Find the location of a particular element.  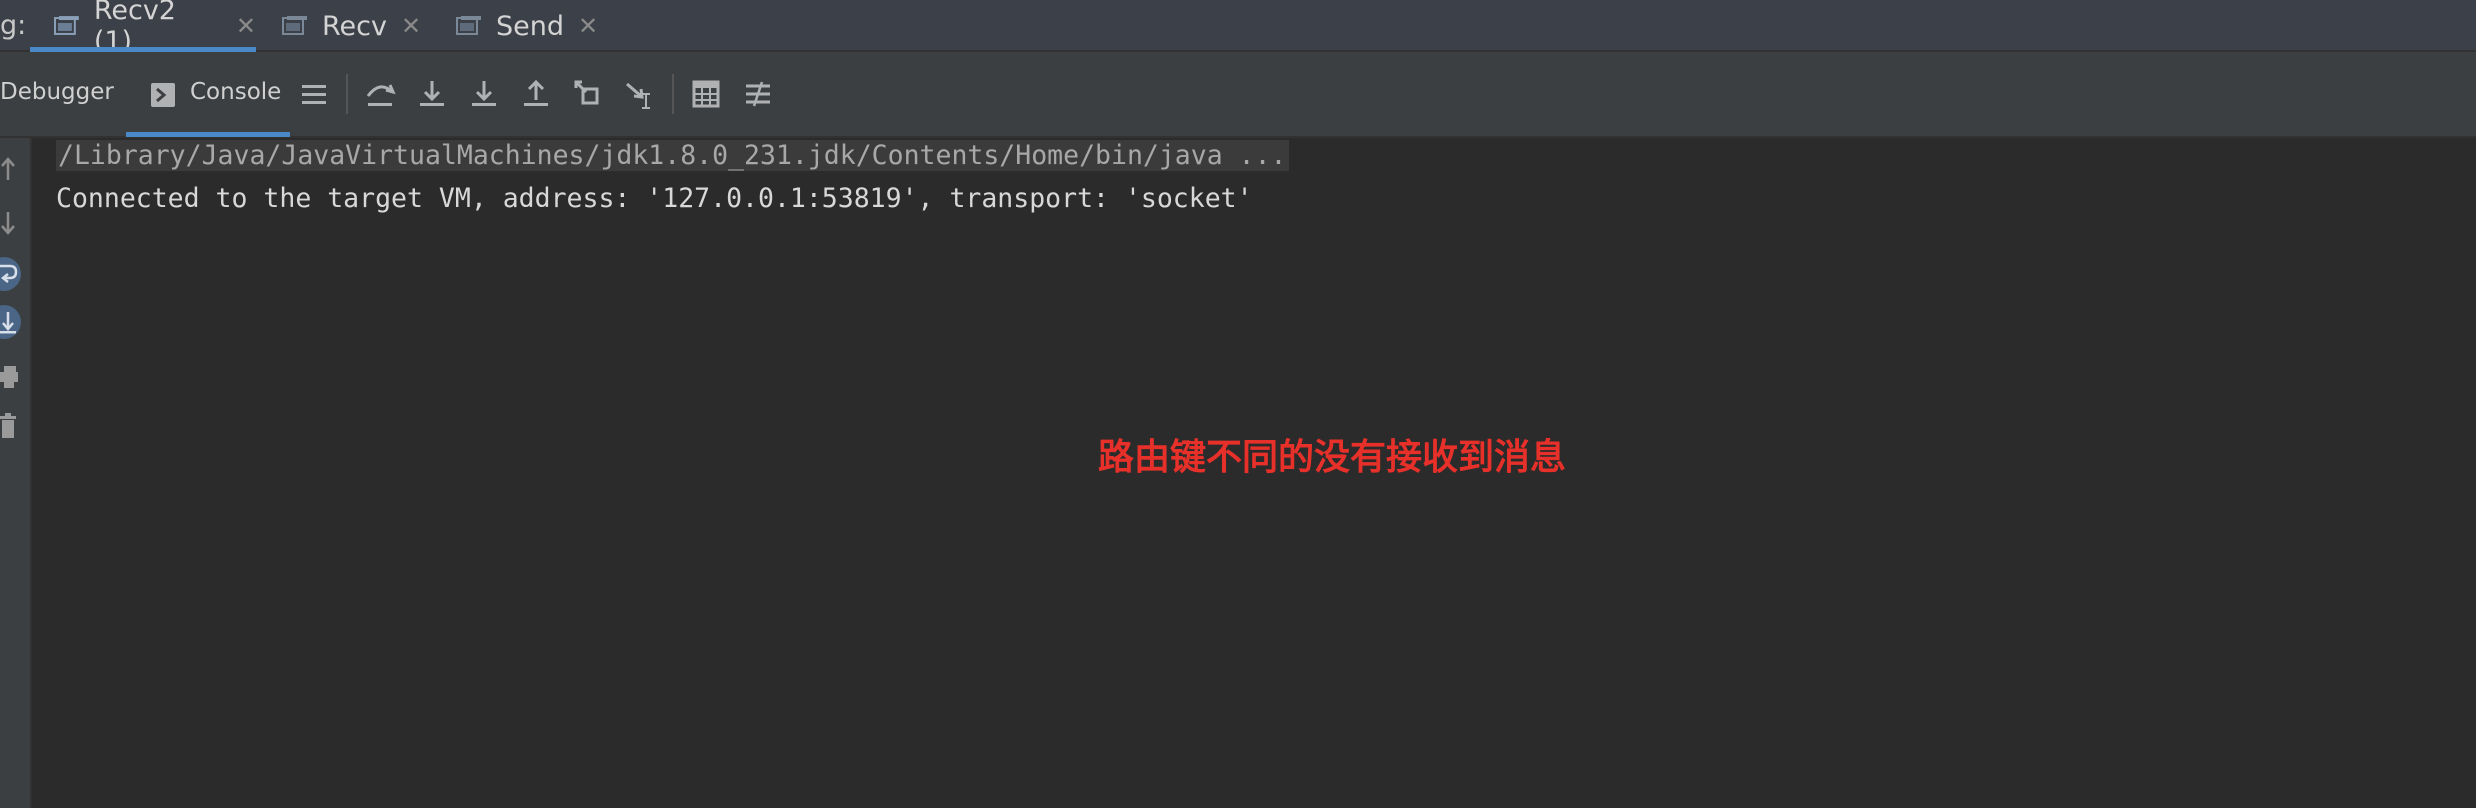

step-into-icon is located at coordinates (432, 94).